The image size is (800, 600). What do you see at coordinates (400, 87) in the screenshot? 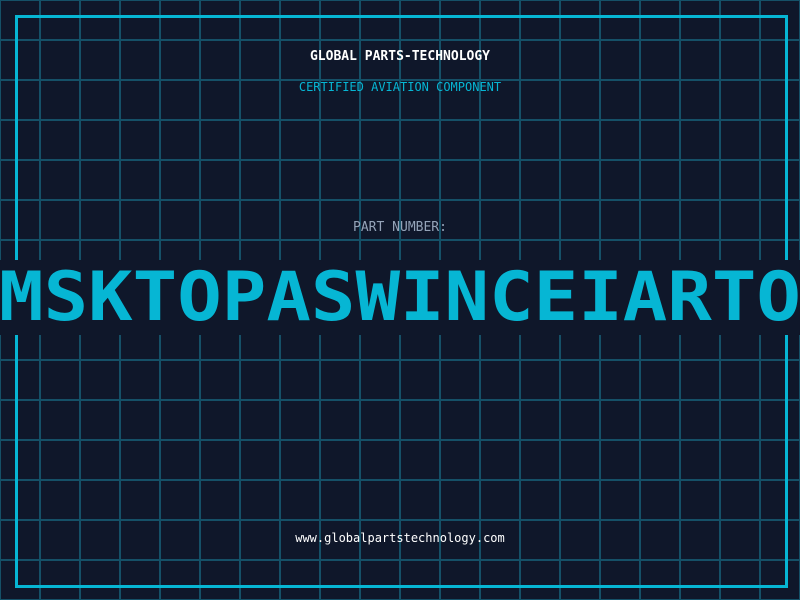
I see `certification-subtitle: CERTIFIED AVIATION COMPONENT` at bounding box center [400, 87].